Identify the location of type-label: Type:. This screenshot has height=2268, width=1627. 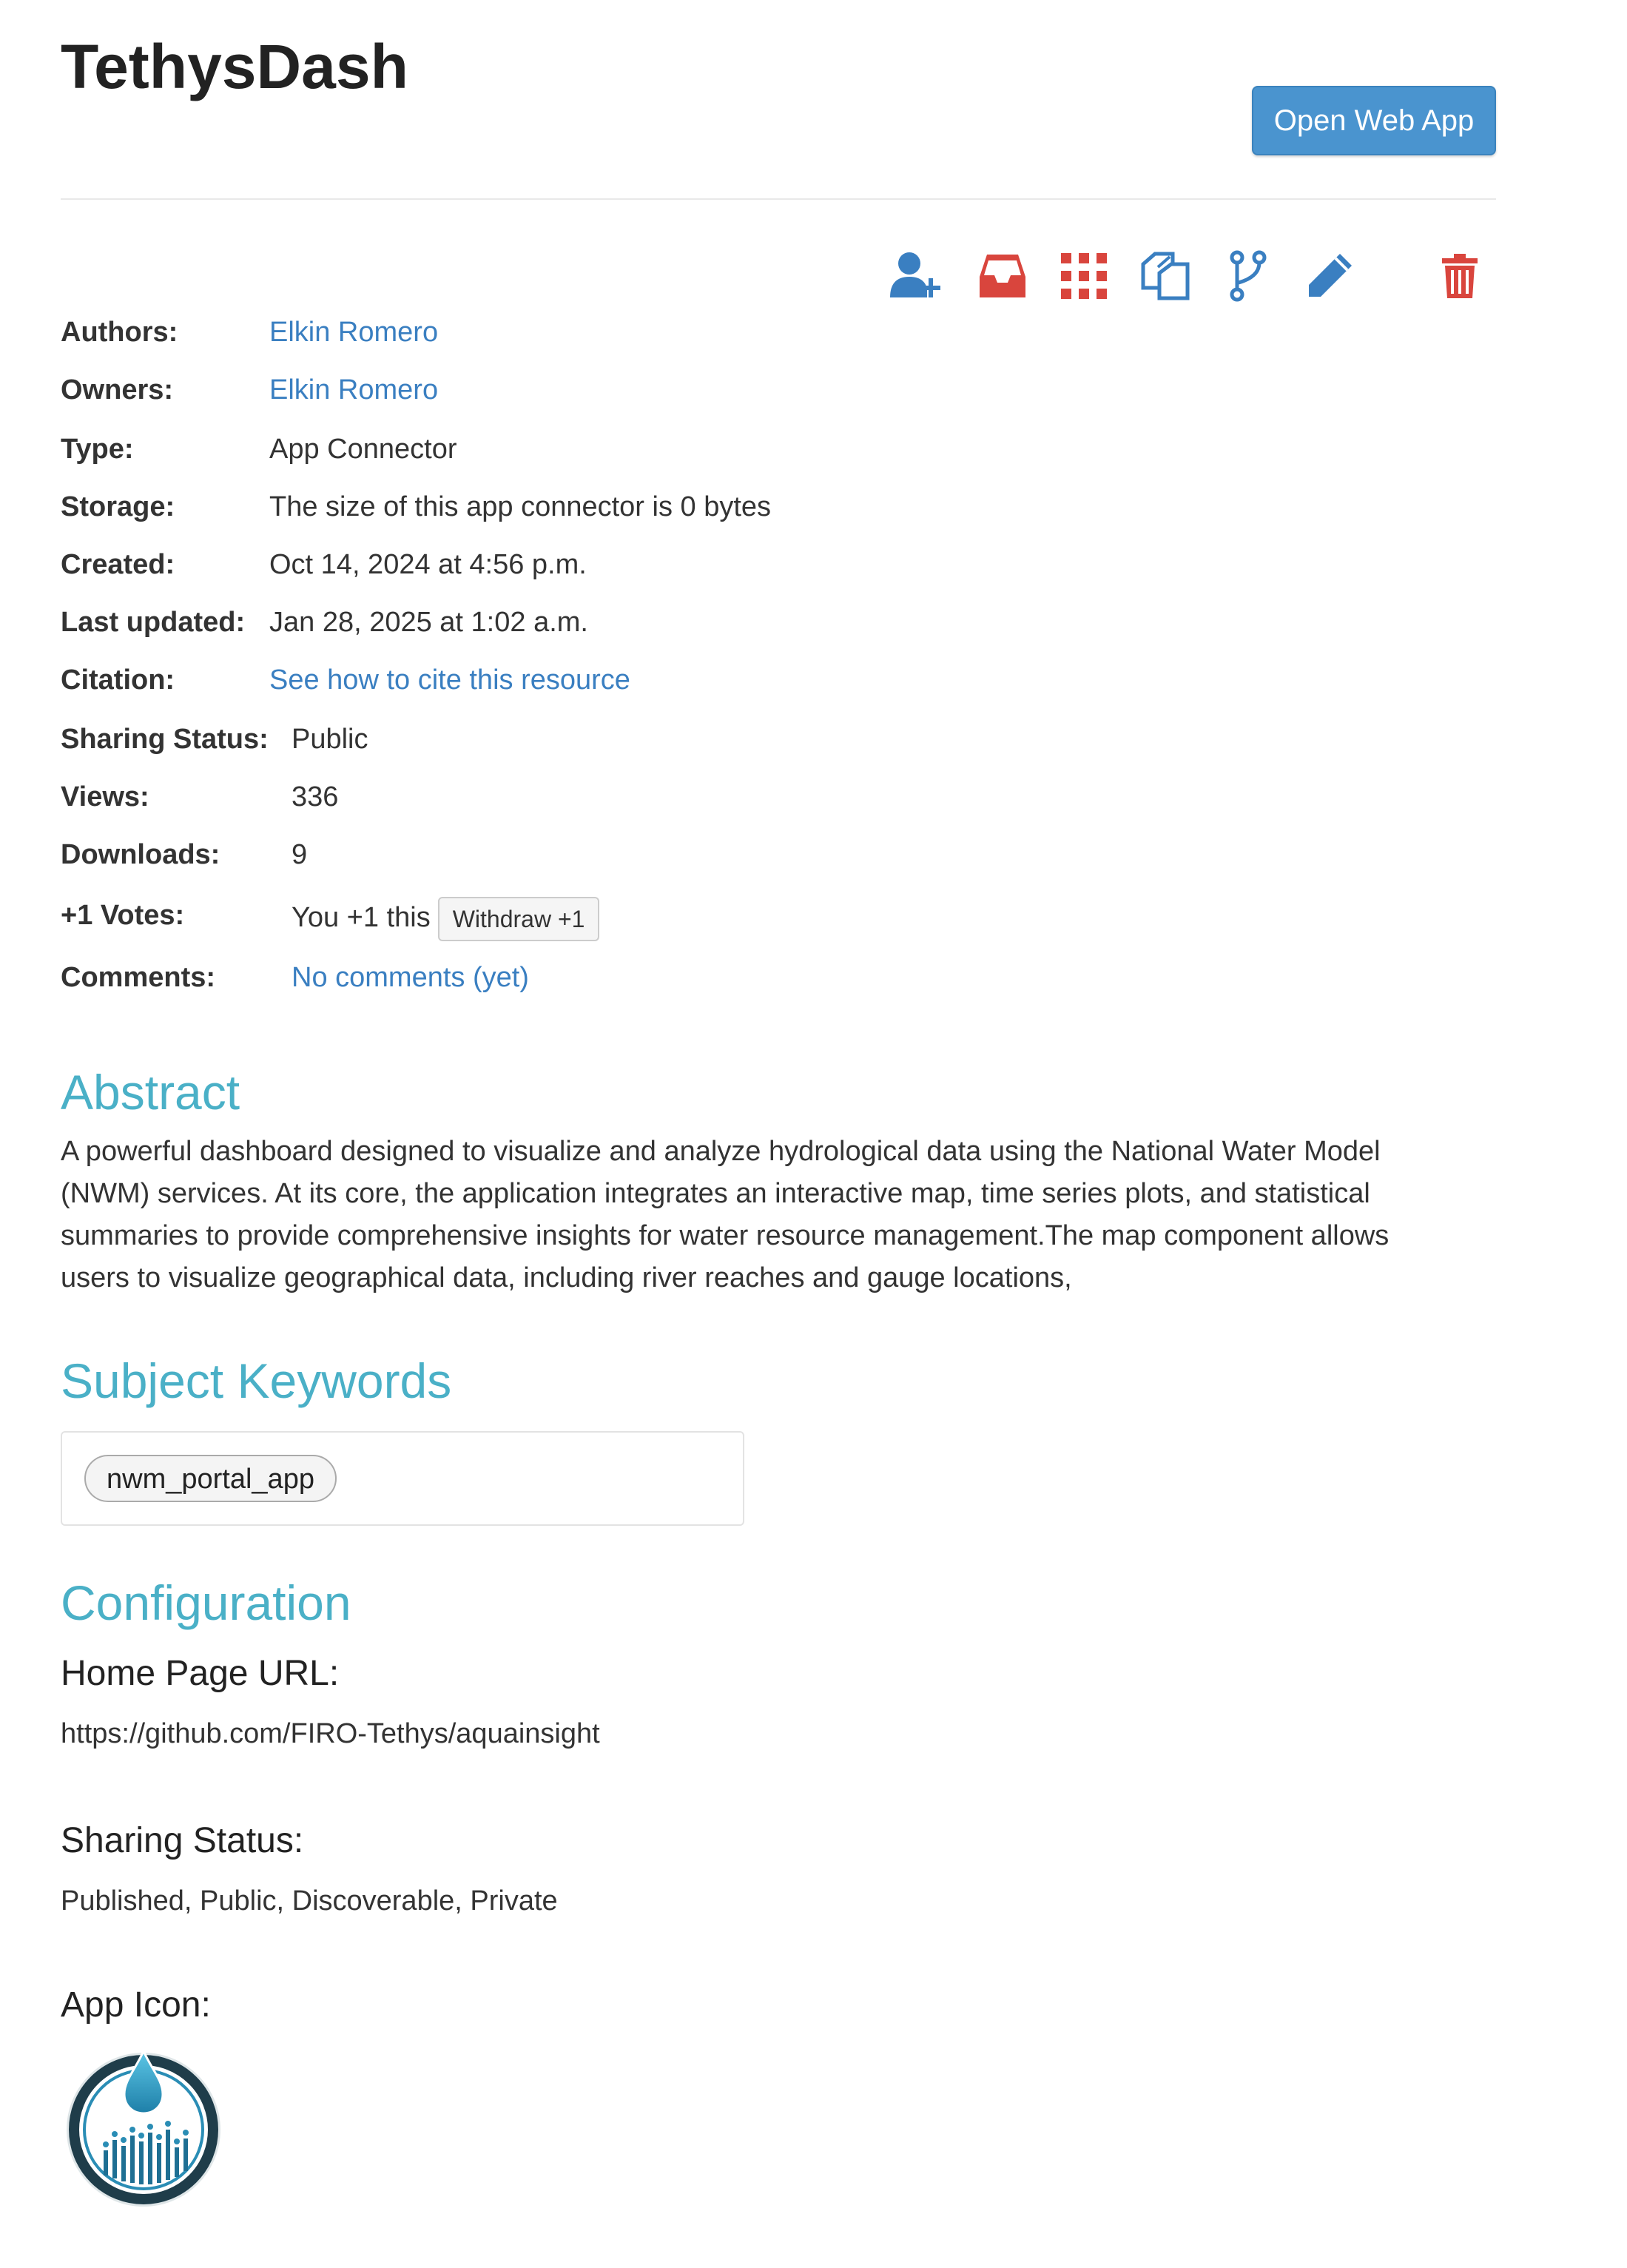
(97, 449).